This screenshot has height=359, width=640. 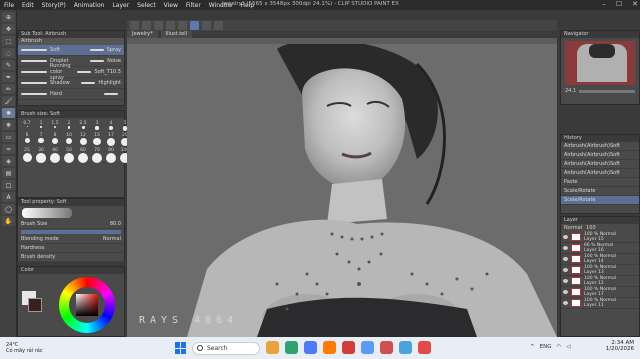 I want to click on menu-layer: Layer, so click(x=120, y=5).